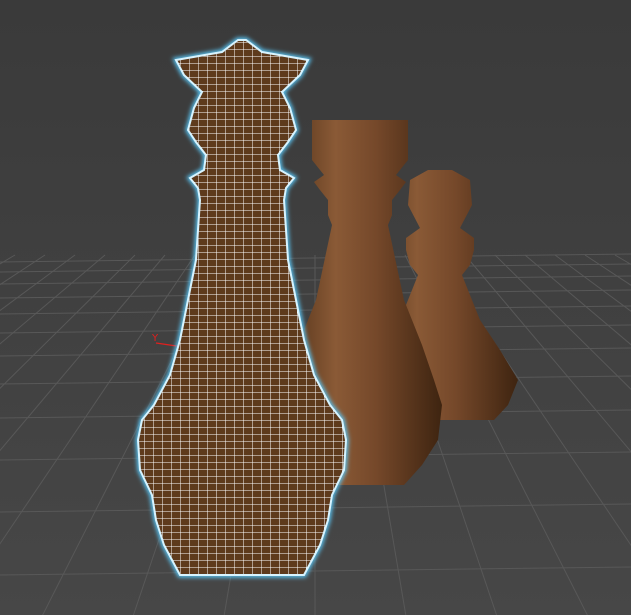 This screenshot has height=615, width=631. Describe the element at coordinates (155, 338) in the screenshot. I see `axis-label-y: Y` at that location.